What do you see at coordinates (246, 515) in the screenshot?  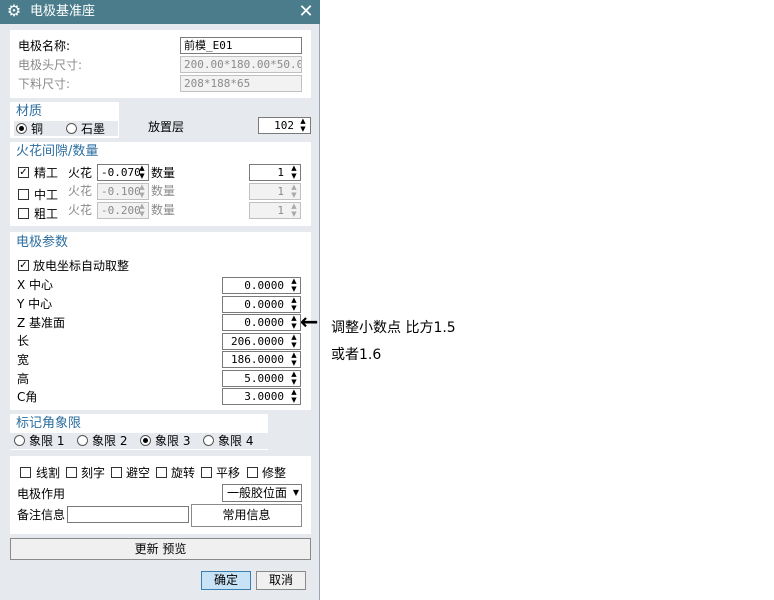 I see `common-info-button: 常用信息` at bounding box center [246, 515].